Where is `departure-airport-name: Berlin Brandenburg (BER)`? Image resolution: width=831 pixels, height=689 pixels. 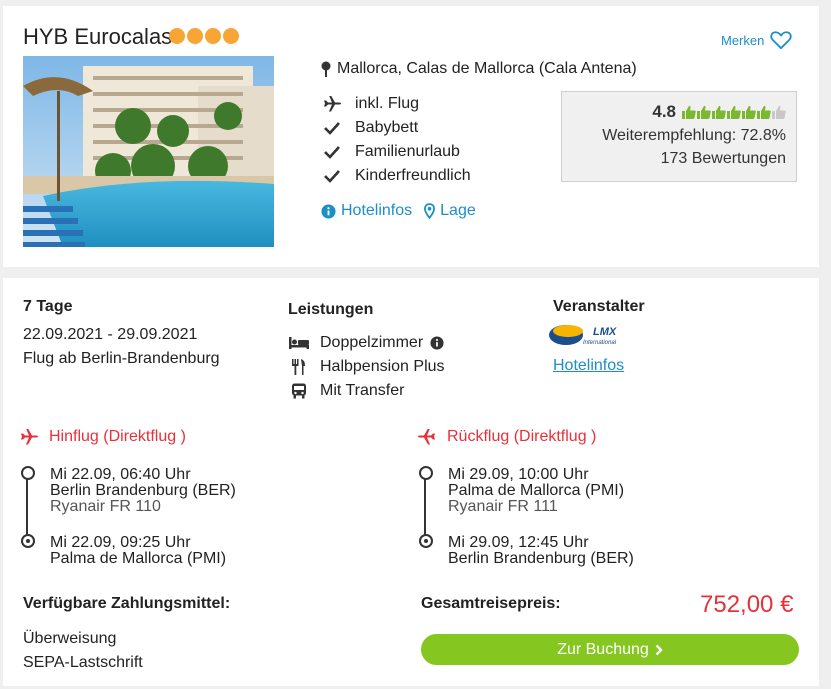
departure-airport-name: Berlin Brandenburg (BER) is located at coordinates (143, 490).